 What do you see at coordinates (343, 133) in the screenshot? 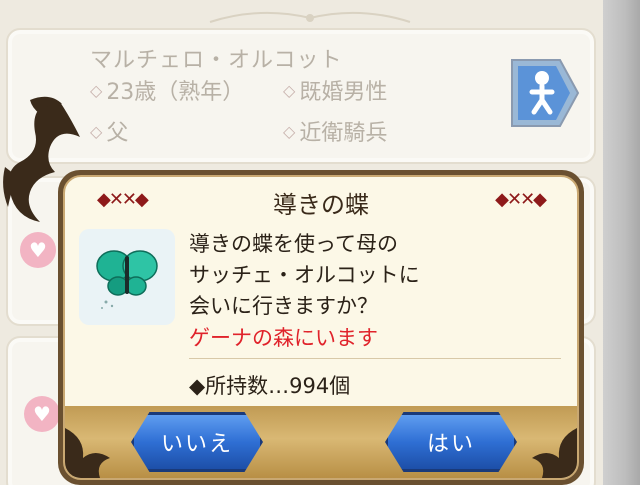
I see `attribute-job: 近衛騎兵` at bounding box center [343, 133].